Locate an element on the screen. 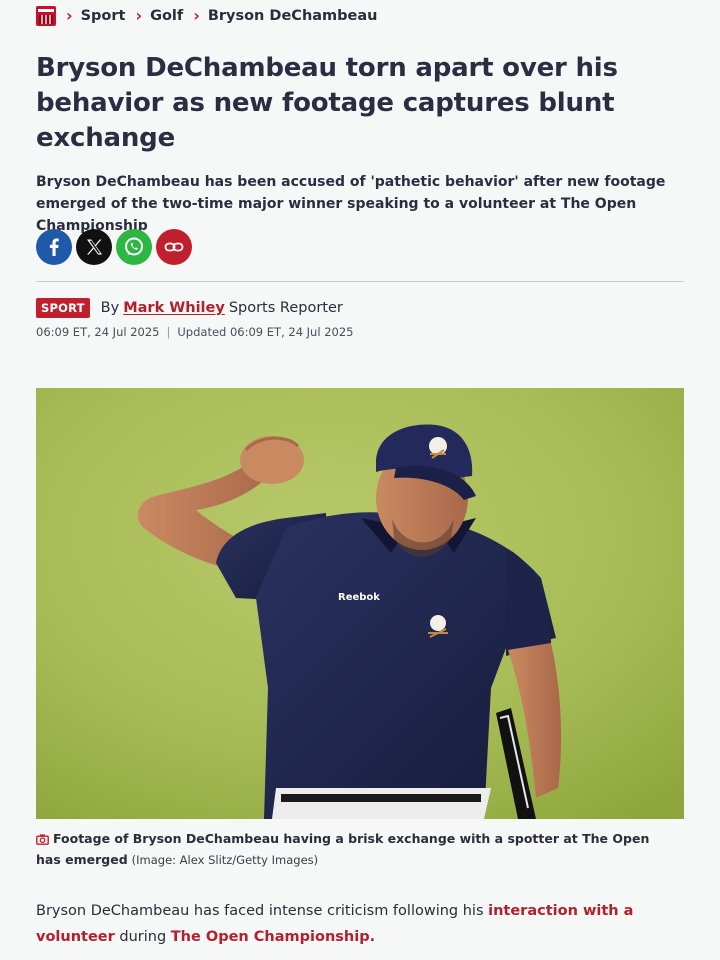  link-icon is located at coordinates (174, 247).